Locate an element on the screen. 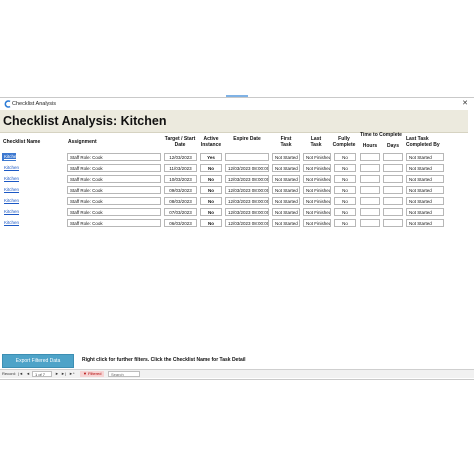 The height and width of the screenshot is (474, 474). last-record-icon: ►| is located at coordinates (63, 374).